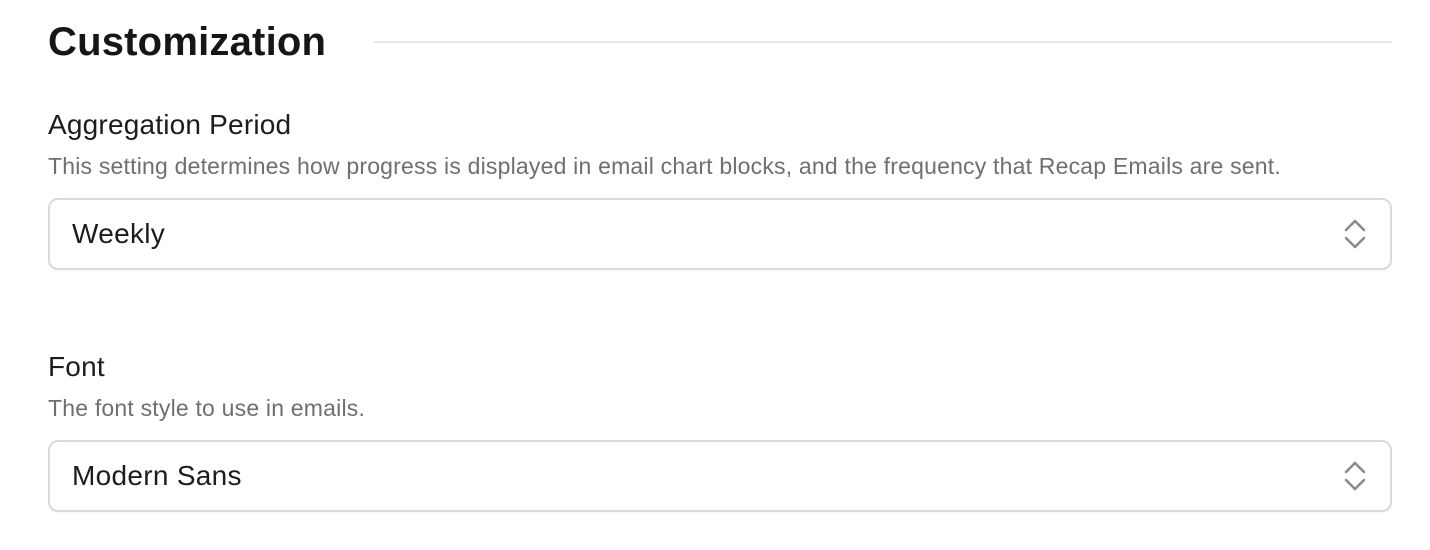 This screenshot has height=550, width=1430. What do you see at coordinates (187, 41) in the screenshot?
I see `section-title: Customization` at bounding box center [187, 41].